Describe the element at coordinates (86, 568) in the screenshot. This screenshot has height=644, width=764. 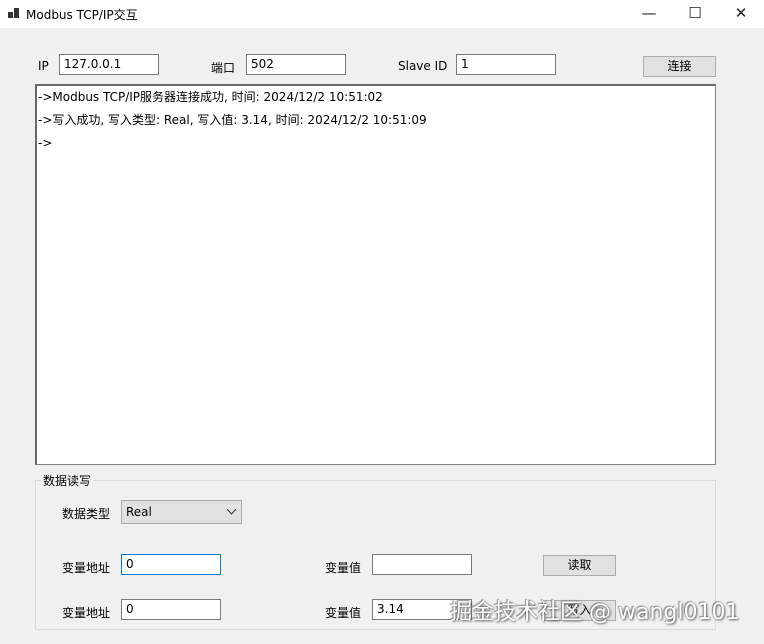
I see `read-address-label: 变量地址` at that location.